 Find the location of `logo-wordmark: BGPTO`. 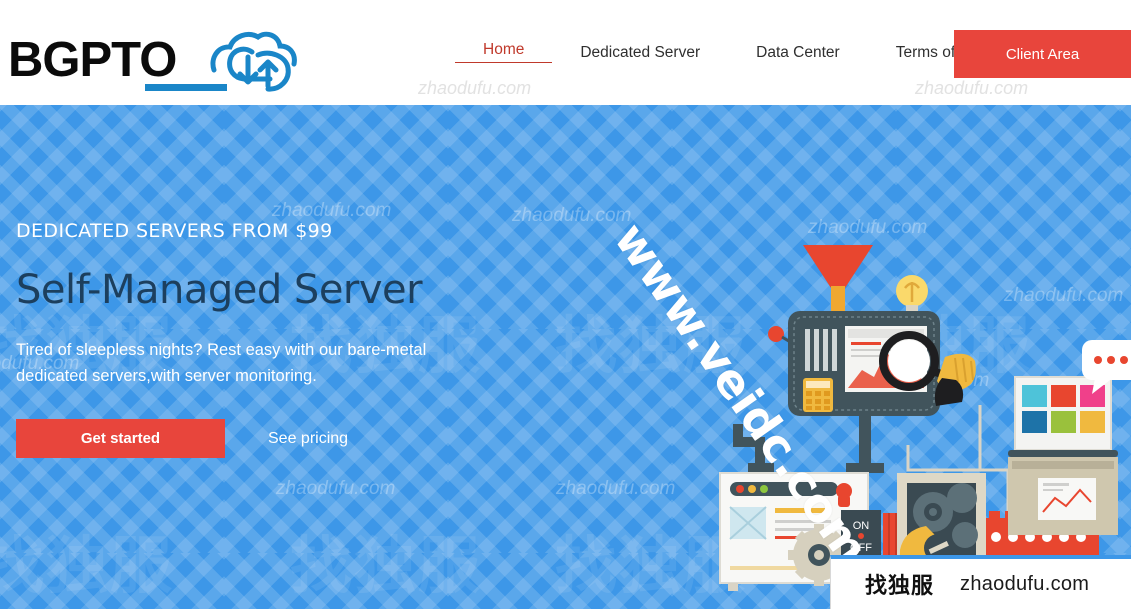

logo-wordmark: BGPTO is located at coordinates (92, 60).